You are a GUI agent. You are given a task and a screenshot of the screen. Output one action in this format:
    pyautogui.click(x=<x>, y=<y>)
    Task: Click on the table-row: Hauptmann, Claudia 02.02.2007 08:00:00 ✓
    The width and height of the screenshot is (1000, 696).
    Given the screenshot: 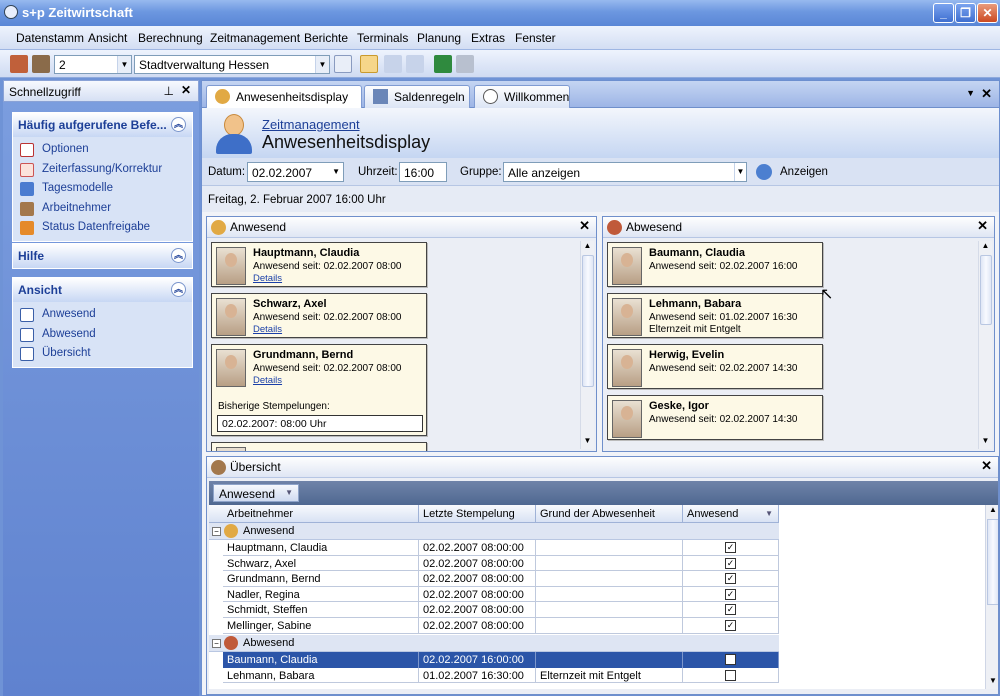 What is the action you would take?
    pyautogui.click(x=501, y=548)
    